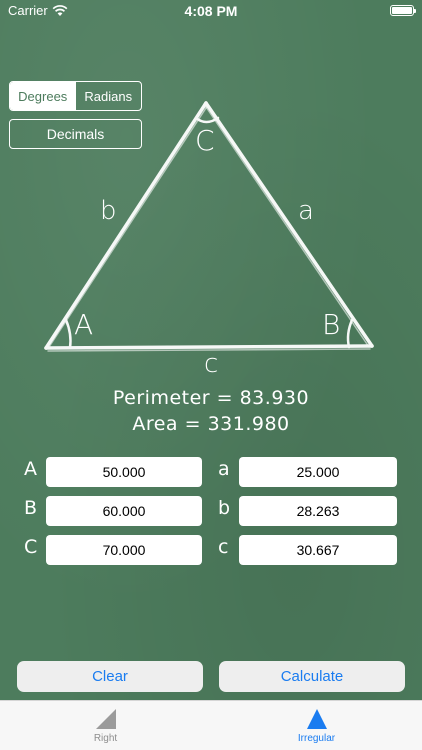  I want to click on triangle-side-a-line, so click(289, 224).